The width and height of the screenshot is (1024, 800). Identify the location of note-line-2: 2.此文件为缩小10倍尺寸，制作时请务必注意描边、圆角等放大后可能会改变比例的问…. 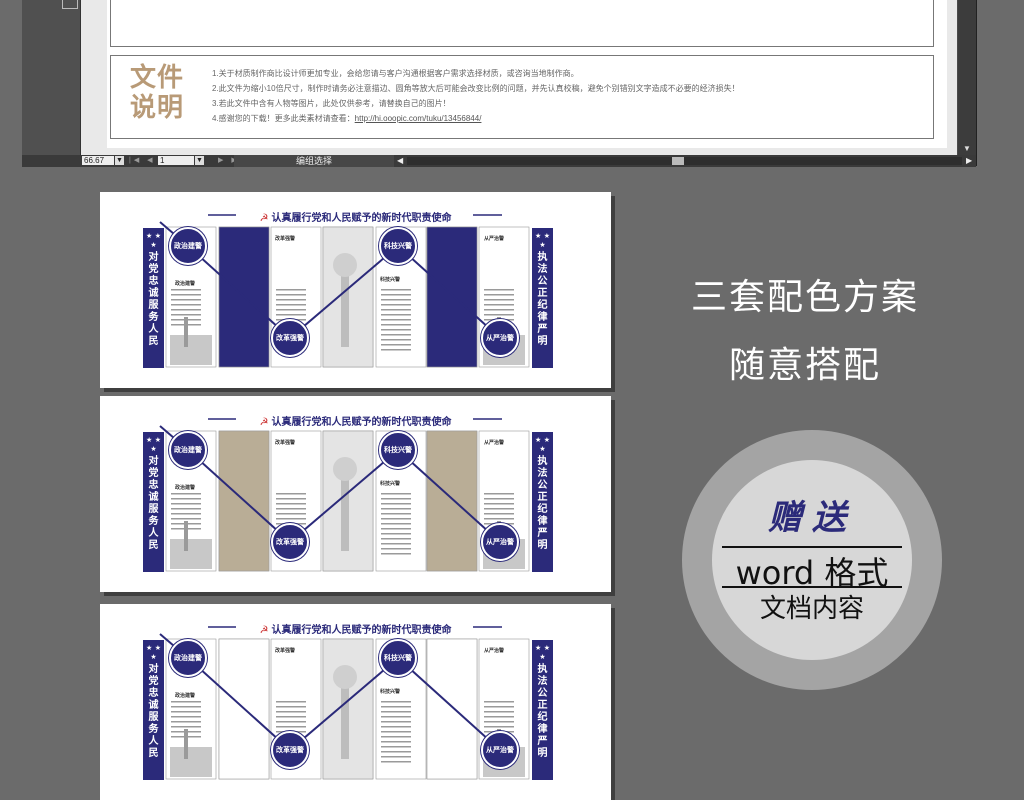
(476, 88).